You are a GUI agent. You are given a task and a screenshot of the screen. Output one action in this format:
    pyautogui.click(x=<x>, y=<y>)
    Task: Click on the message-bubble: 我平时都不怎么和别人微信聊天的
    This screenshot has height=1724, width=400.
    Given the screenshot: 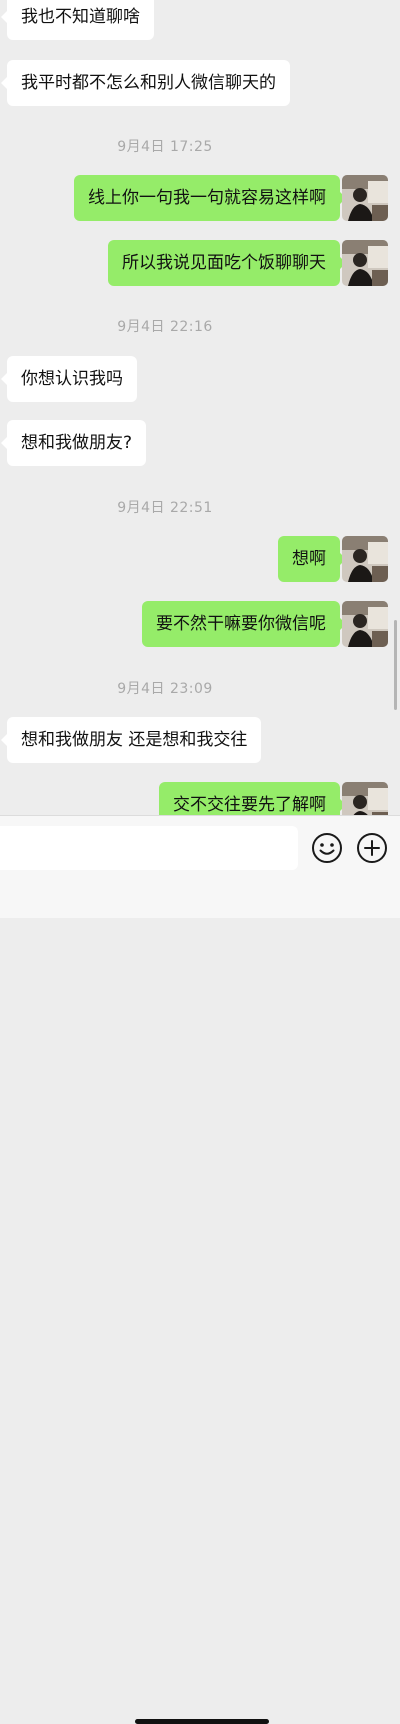 What is the action you would take?
    pyautogui.click(x=145, y=83)
    